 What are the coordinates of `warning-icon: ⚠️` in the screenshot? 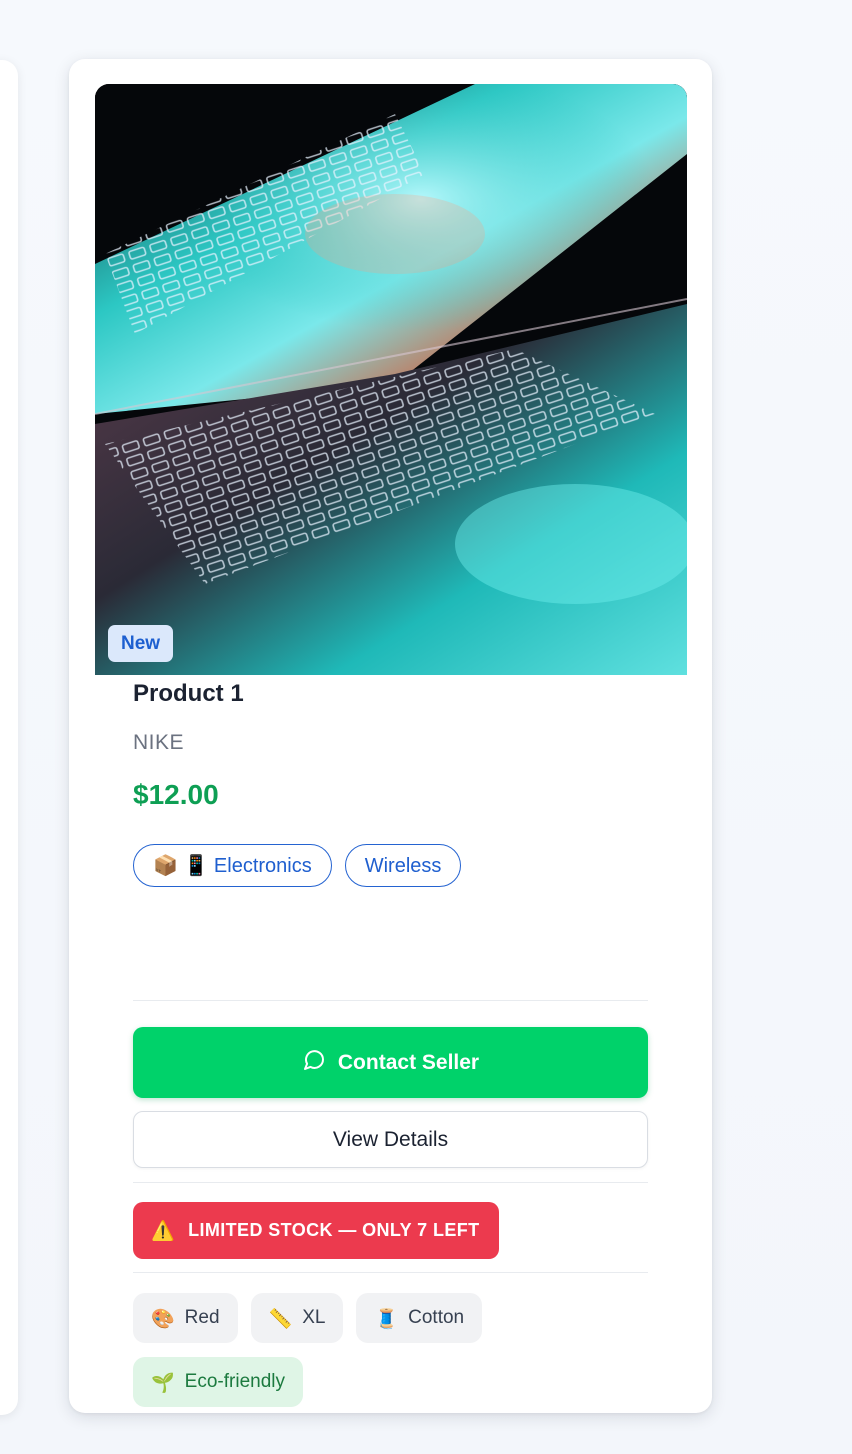 It's located at (163, 1231).